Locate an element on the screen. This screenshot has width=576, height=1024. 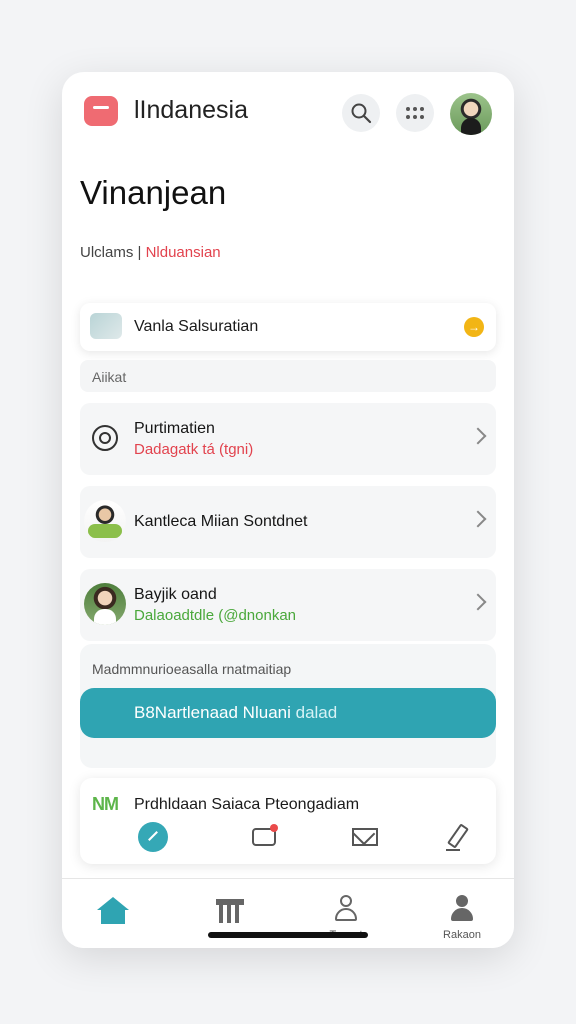
promo-banner: Vanla Salsuratian → is located at coordinates (288, 327).